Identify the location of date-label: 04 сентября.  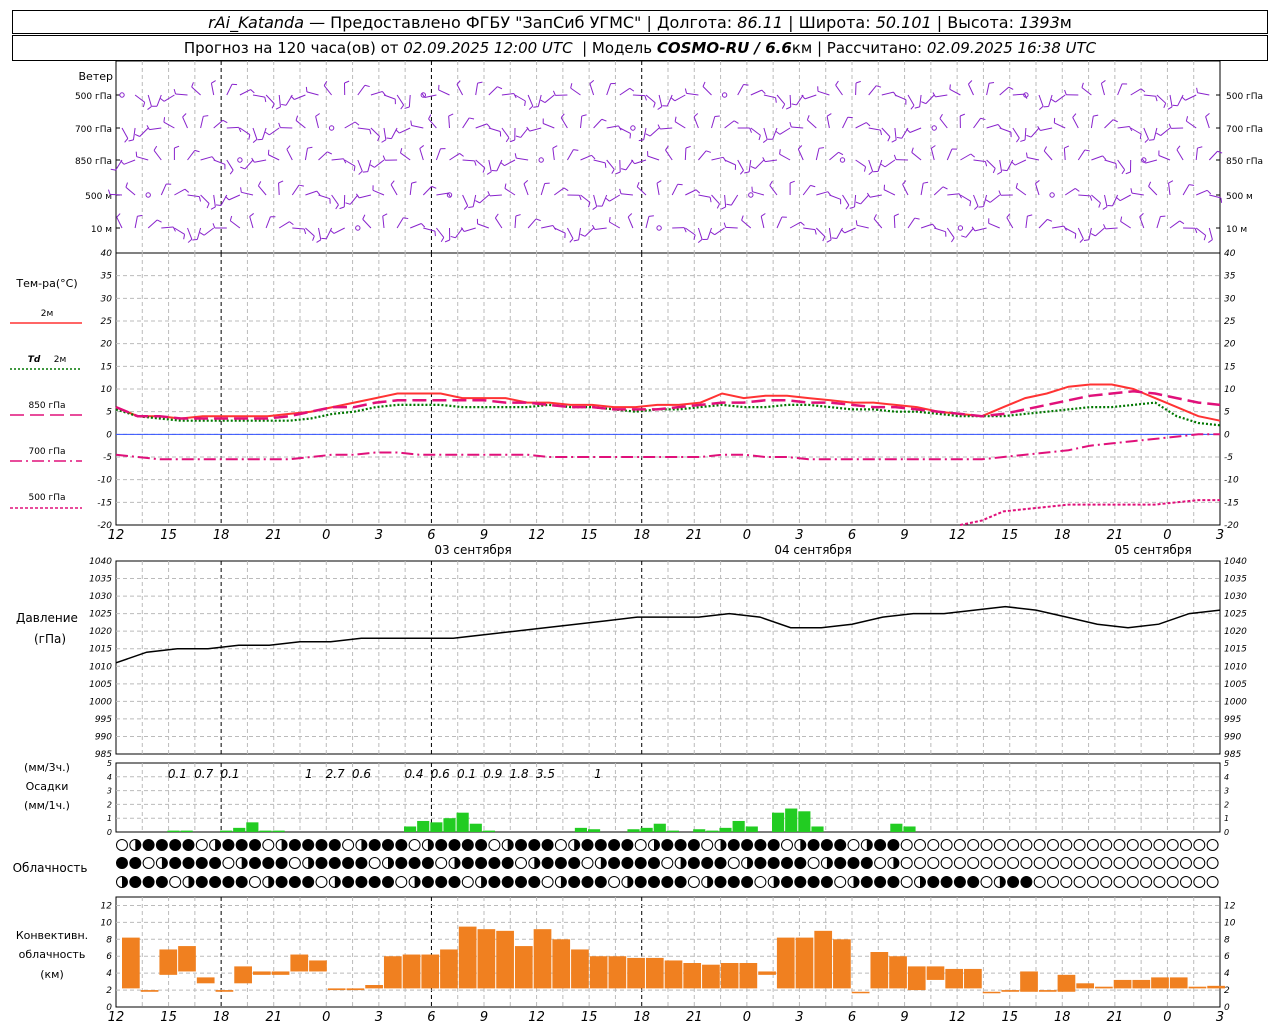
(812, 550).